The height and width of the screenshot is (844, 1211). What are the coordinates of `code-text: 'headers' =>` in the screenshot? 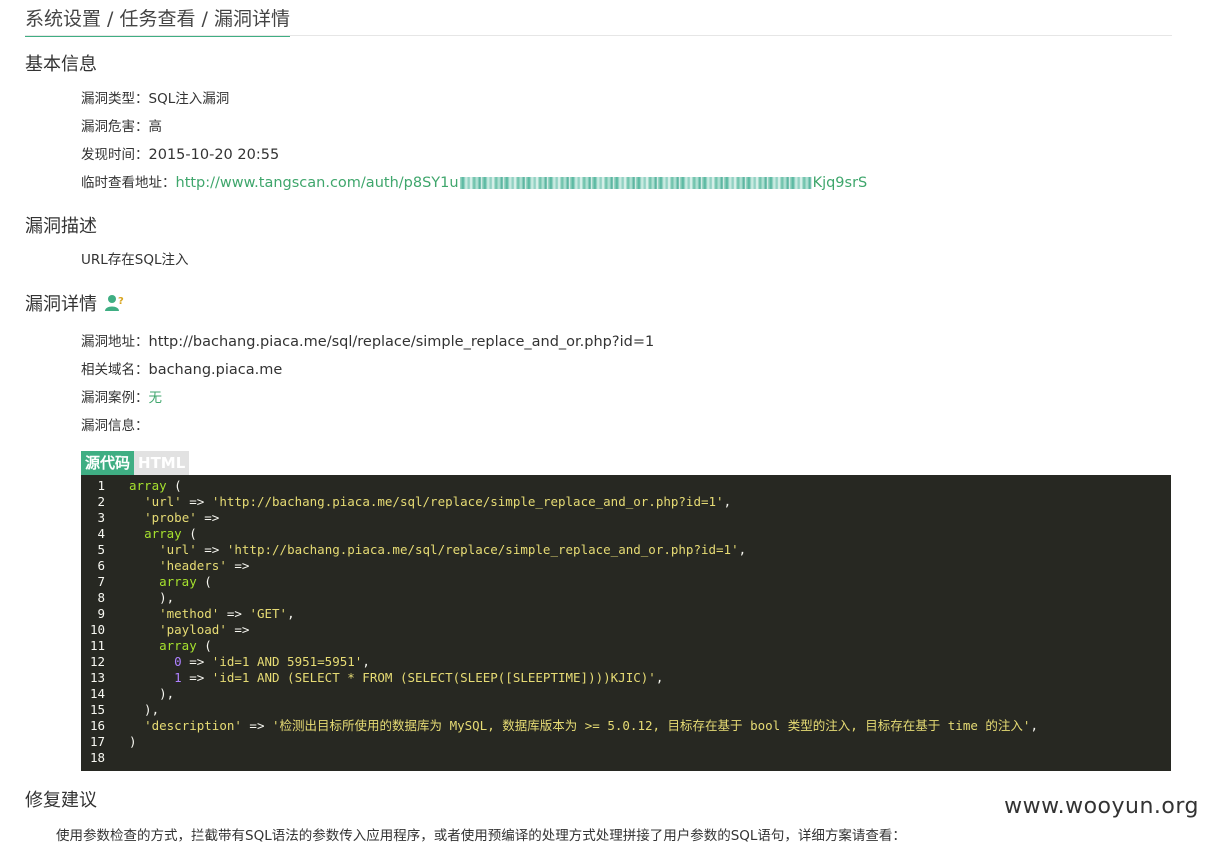 It's located at (650, 566).